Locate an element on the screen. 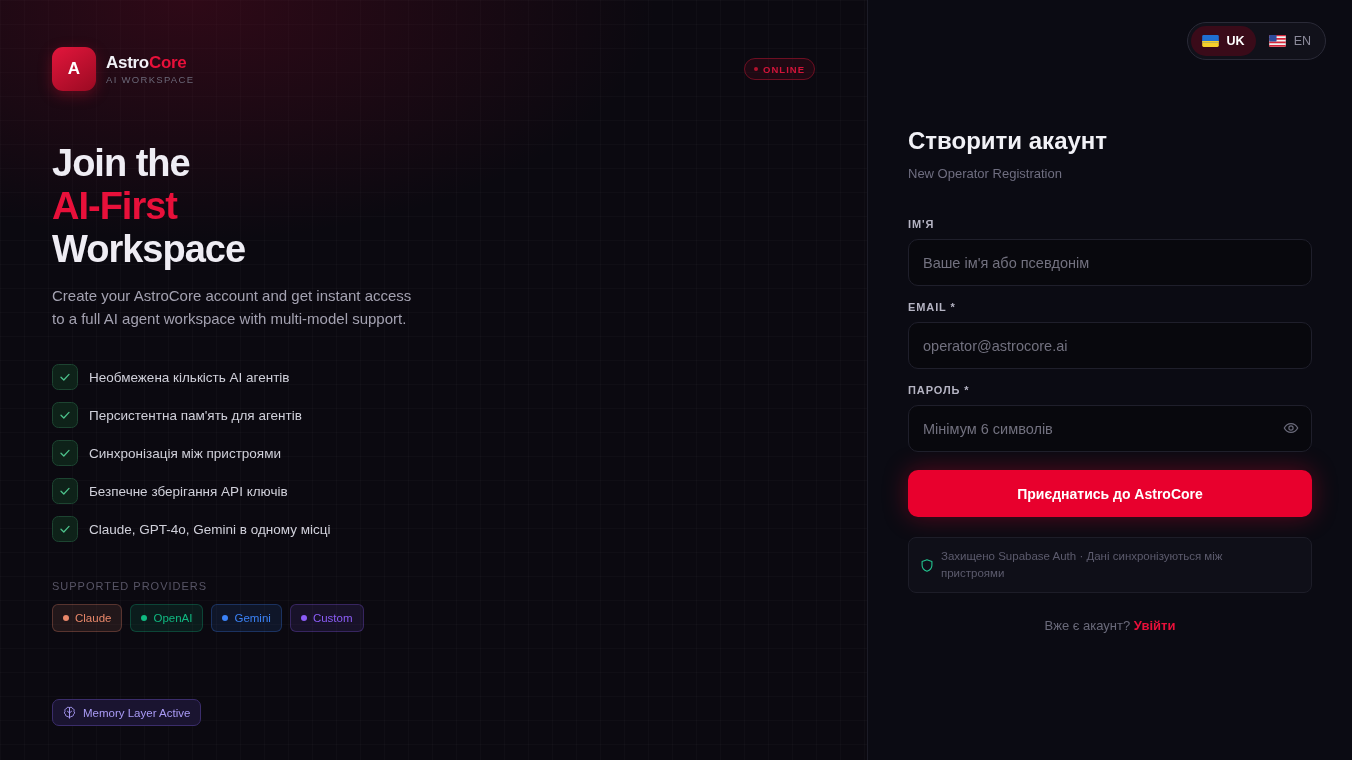 This screenshot has width=1352, height=760. text-field: Ваше ім'я або псевдонім is located at coordinates (1110, 262).